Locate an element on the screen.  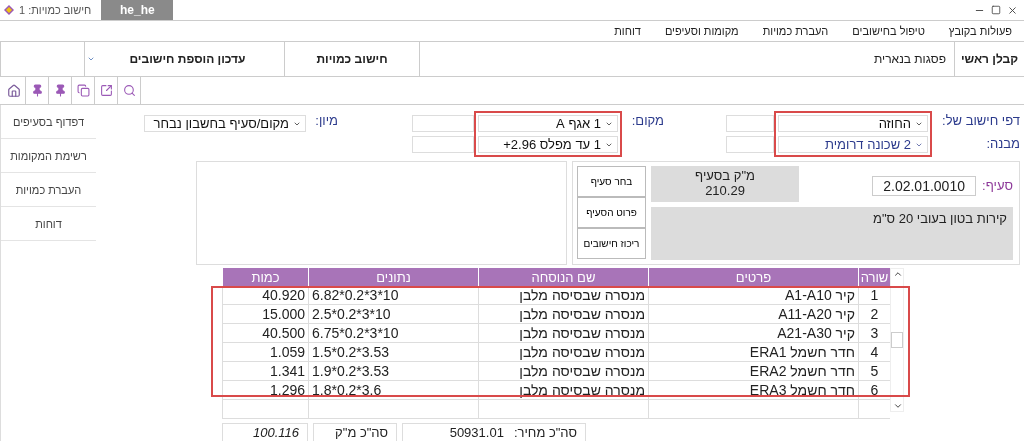
volume-label: מ"ק בסעיף is located at coordinates (725, 175).